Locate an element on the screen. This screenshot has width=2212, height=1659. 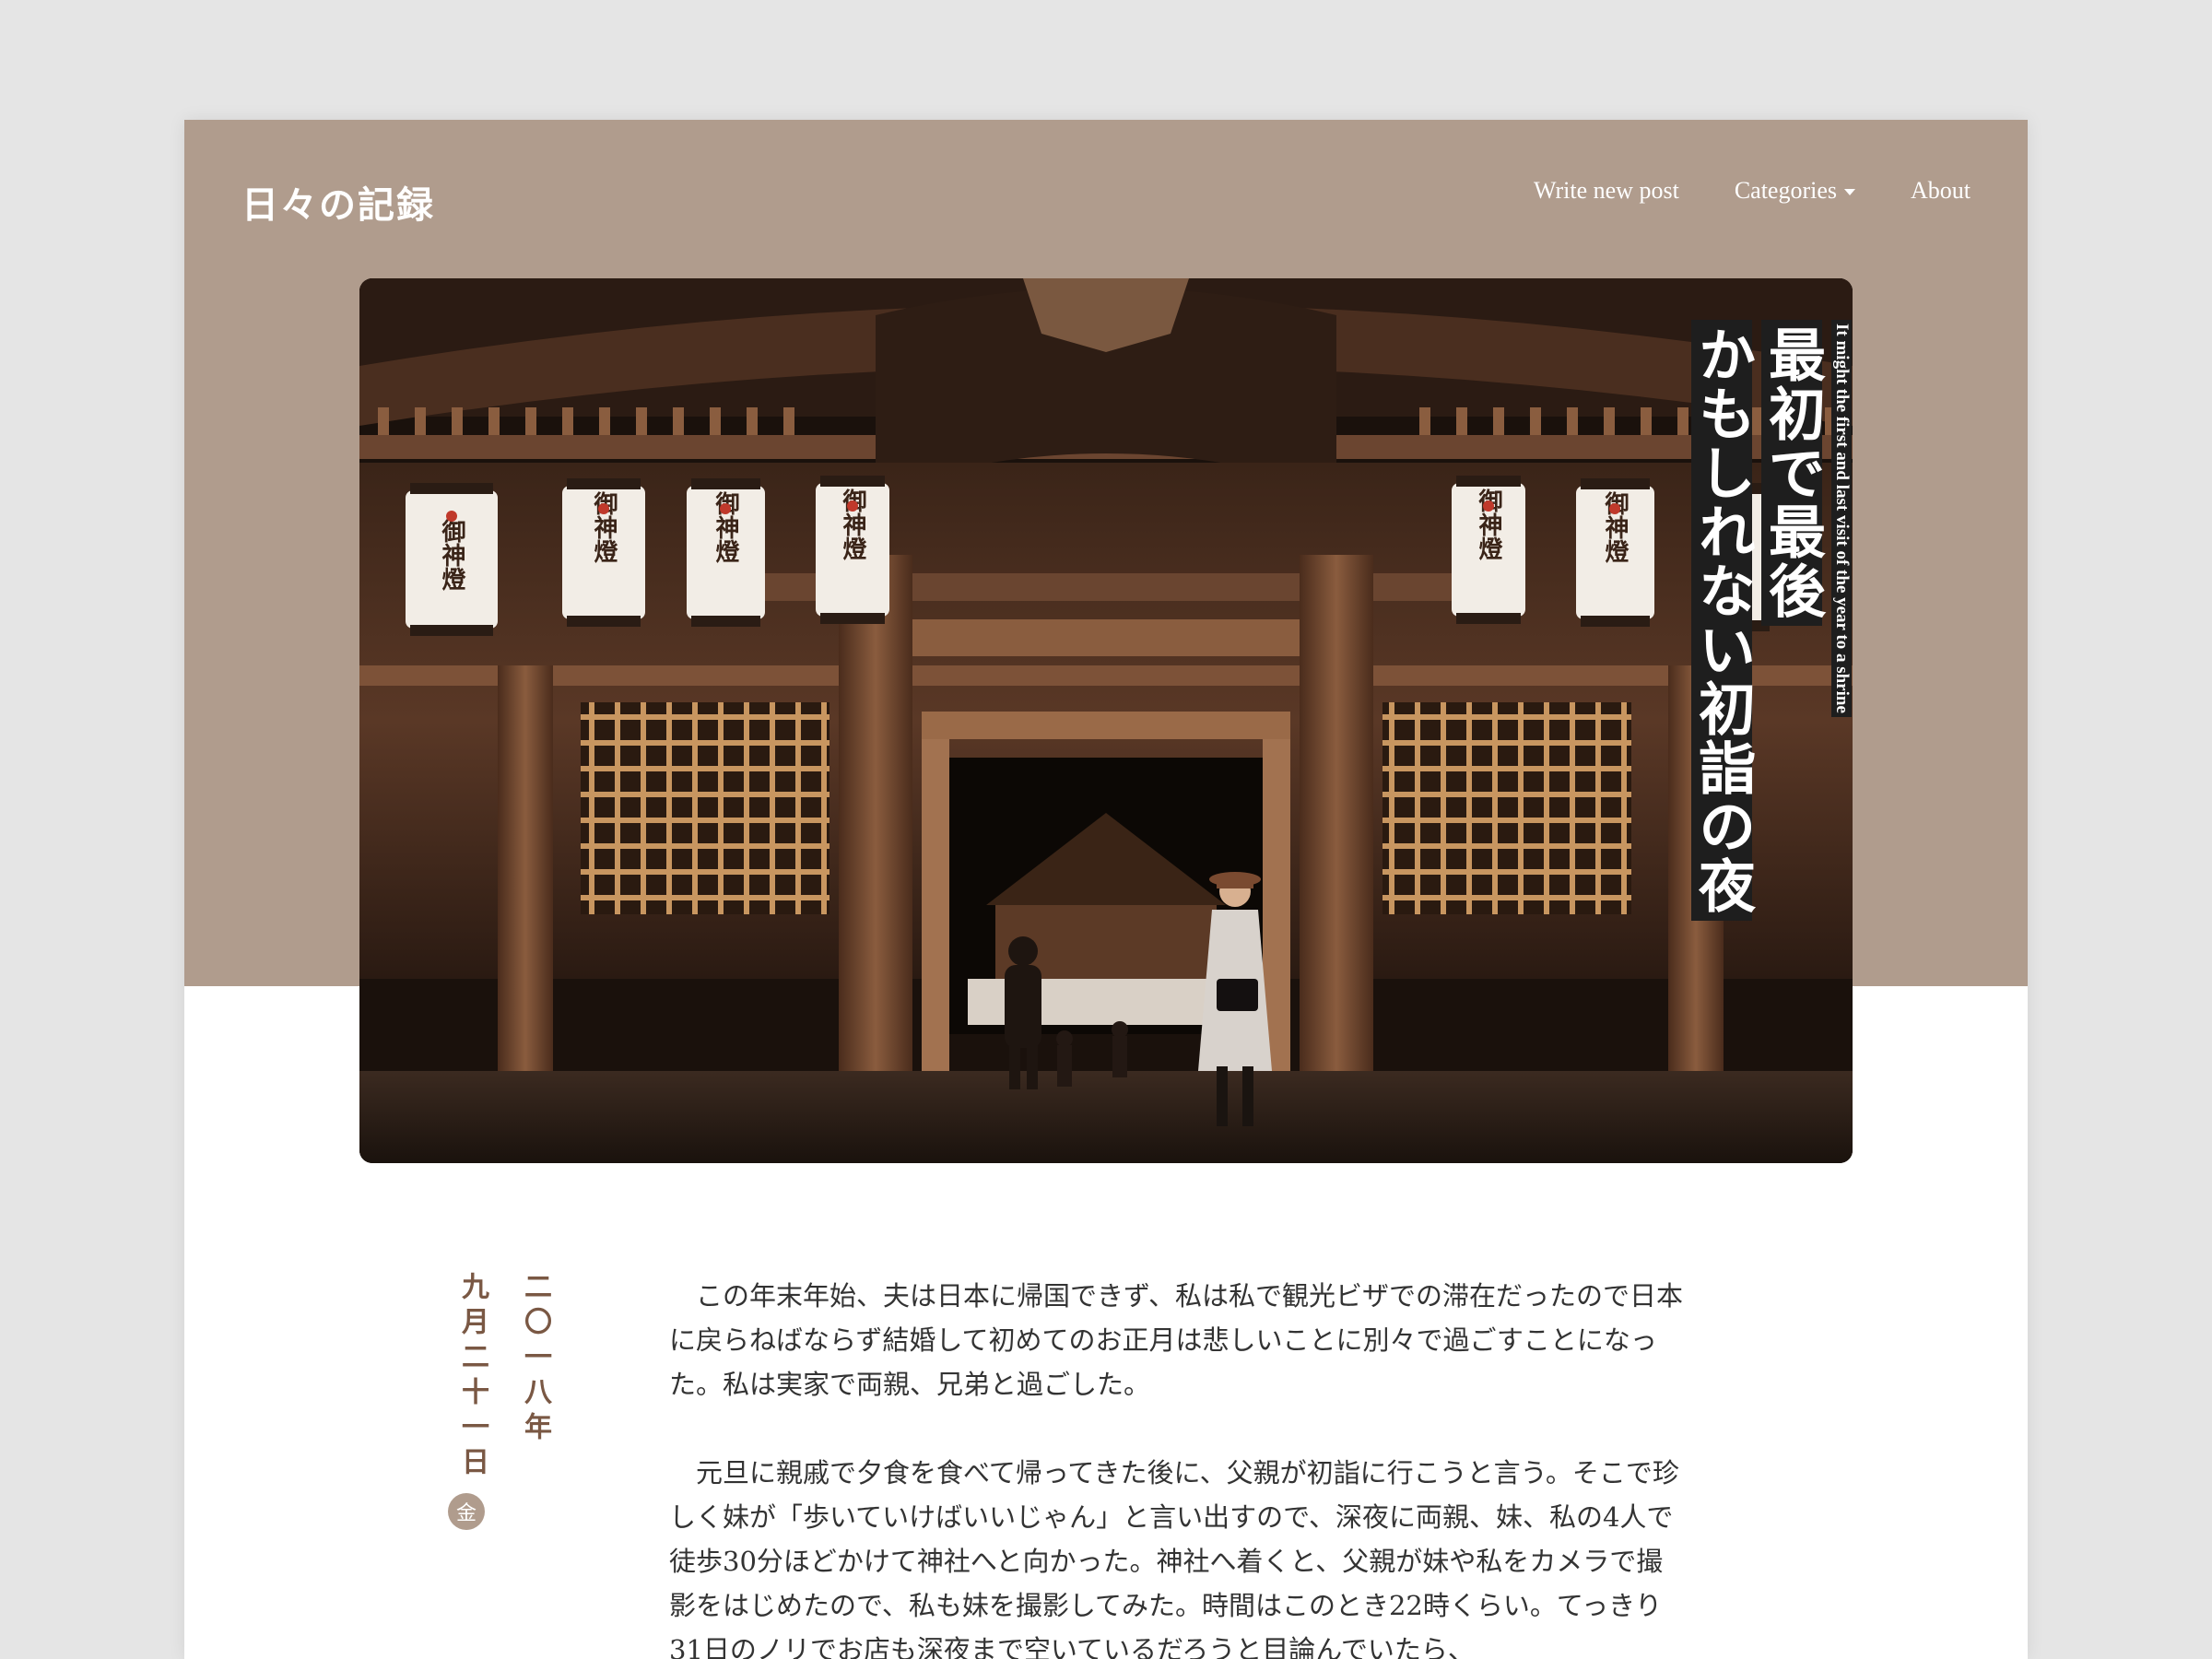
weekday-badge: 金 is located at coordinates (466, 1511).